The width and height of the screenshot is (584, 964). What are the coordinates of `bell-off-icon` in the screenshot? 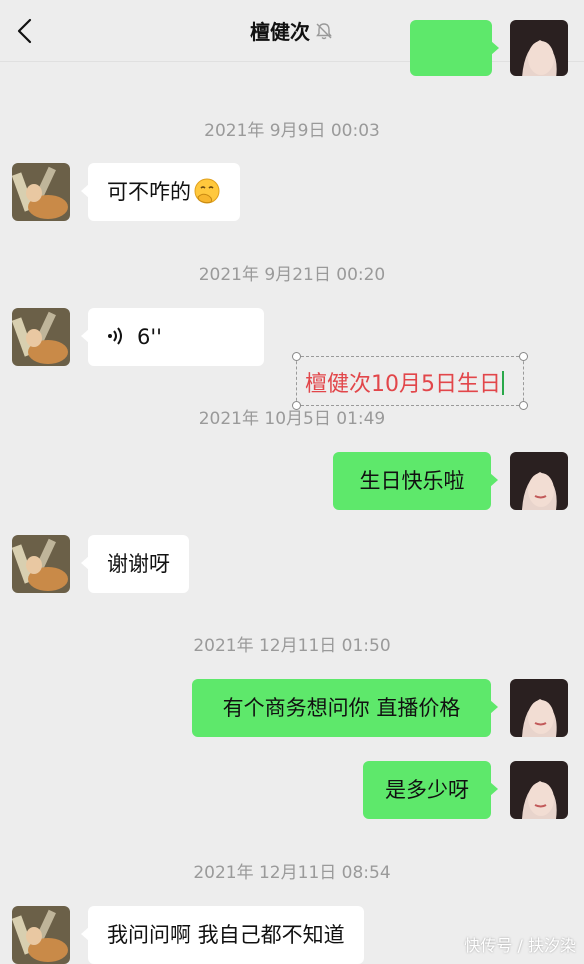 It's located at (324, 33).